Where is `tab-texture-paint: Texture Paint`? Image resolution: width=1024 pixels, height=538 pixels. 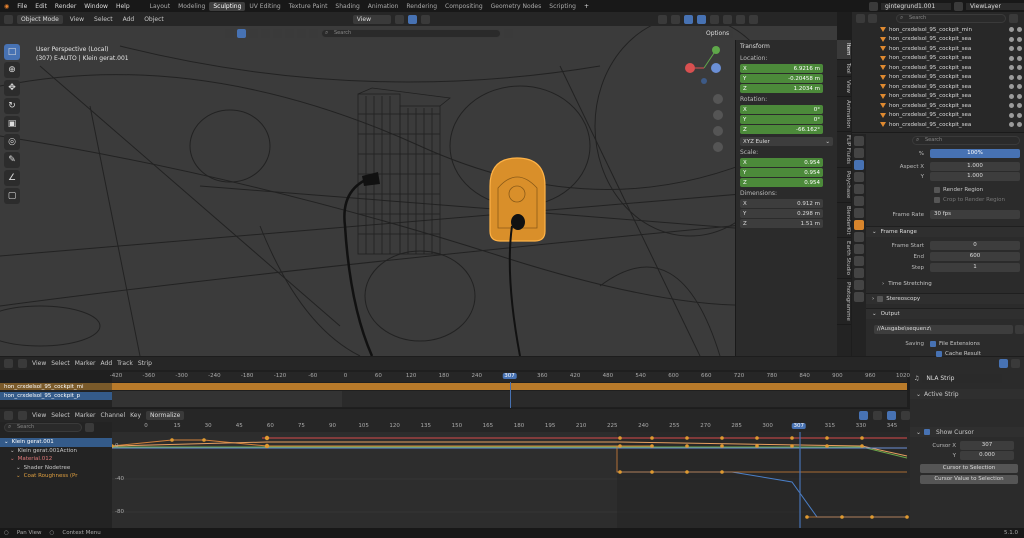
tab-texture-paint: Texture Paint is located at coordinates (308, 6).